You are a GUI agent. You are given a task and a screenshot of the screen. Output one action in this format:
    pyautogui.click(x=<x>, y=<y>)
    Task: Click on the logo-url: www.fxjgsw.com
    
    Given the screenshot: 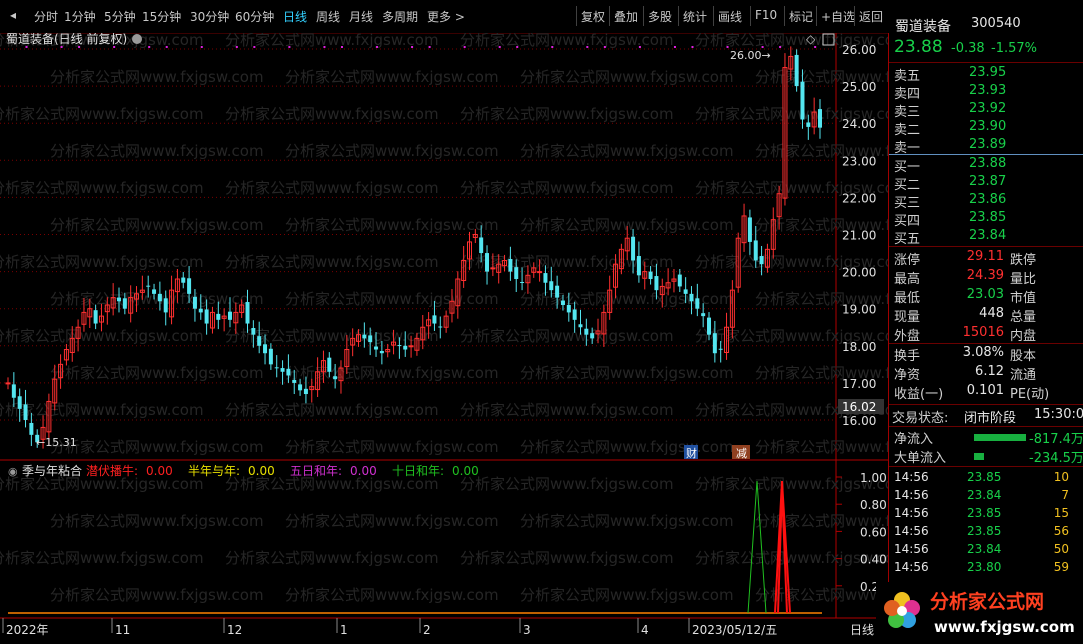 What is the action you would take?
    pyautogui.click(x=1004, y=627)
    